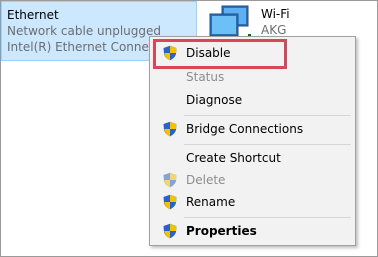 The height and width of the screenshot is (257, 378). Describe the element at coordinates (252, 77) in the screenshot. I see `menu-item-status: Status` at that location.